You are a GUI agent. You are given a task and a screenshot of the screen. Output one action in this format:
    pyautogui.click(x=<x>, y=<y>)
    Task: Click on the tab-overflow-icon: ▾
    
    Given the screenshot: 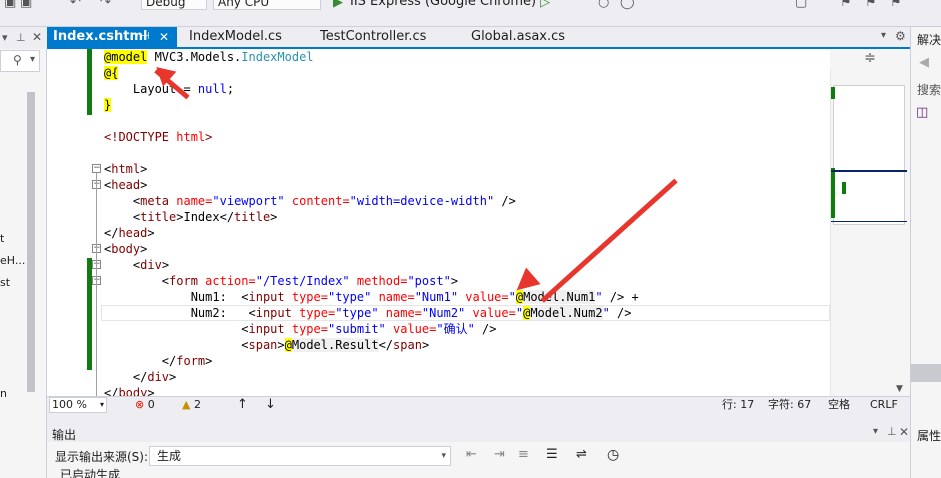 What is the action you would take?
    pyautogui.click(x=883, y=35)
    